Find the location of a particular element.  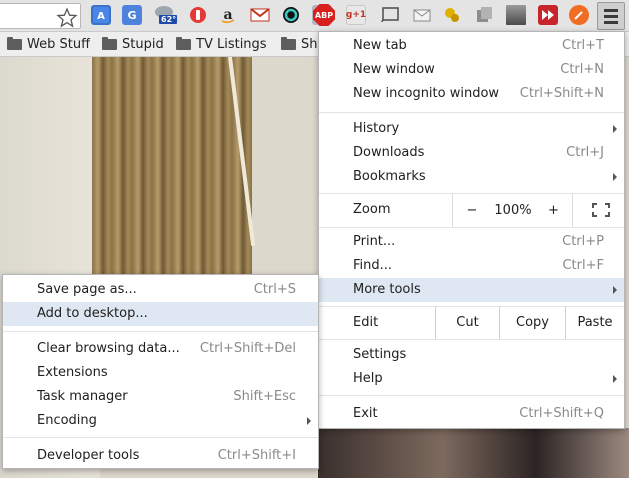

menu-item-label: New tab is located at coordinates (380, 45).